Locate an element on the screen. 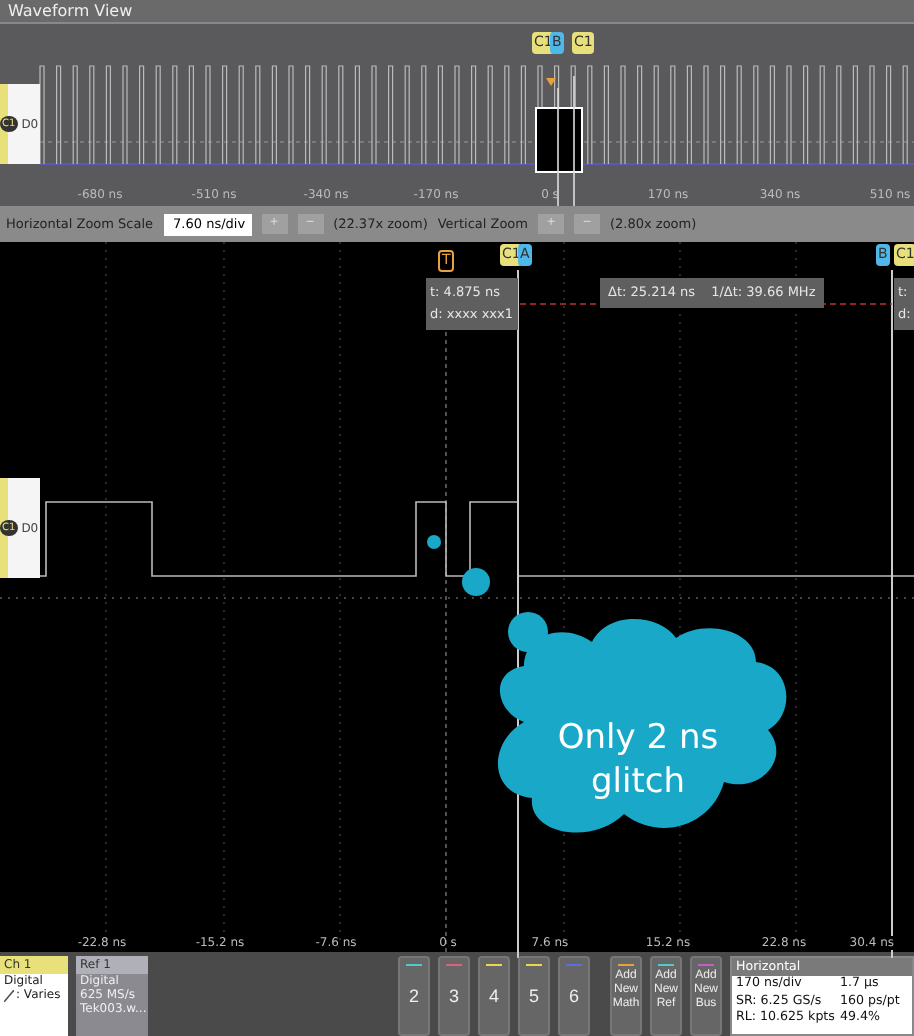 The width and height of the screenshot is (914, 1036). channel-button: 6 is located at coordinates (574, 996).